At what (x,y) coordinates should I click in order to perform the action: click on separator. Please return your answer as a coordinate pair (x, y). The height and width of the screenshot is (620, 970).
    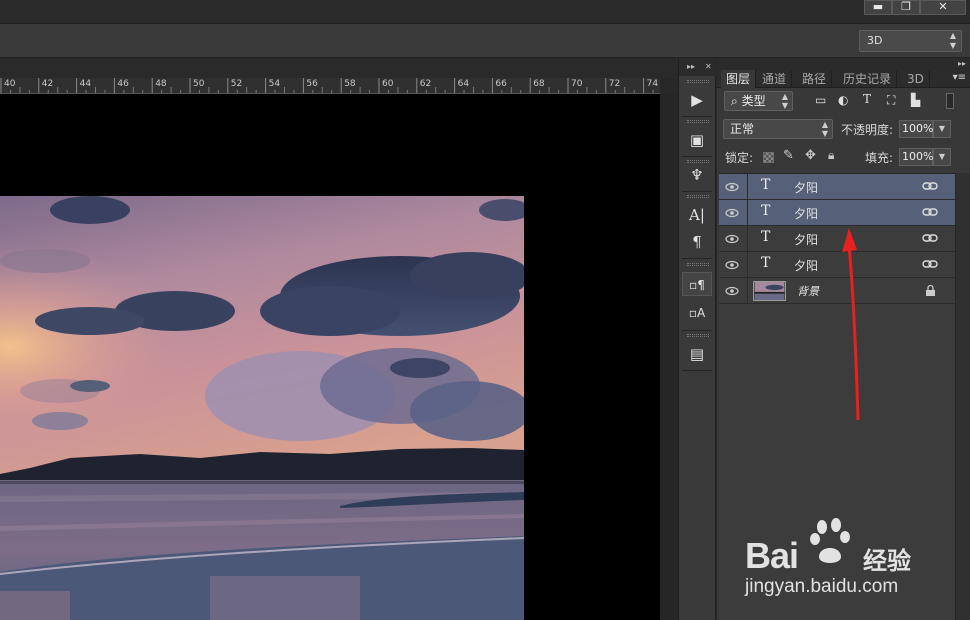
    Looking at the image, I should click on (697, 191).